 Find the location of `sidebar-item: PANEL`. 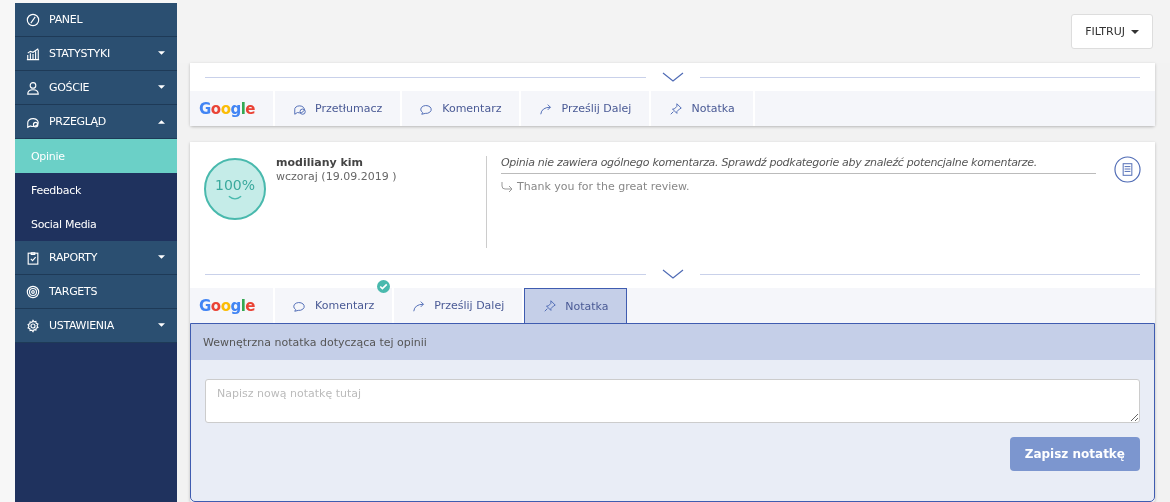

sidebar-item: PANEL is located at coordinates (96, 20).